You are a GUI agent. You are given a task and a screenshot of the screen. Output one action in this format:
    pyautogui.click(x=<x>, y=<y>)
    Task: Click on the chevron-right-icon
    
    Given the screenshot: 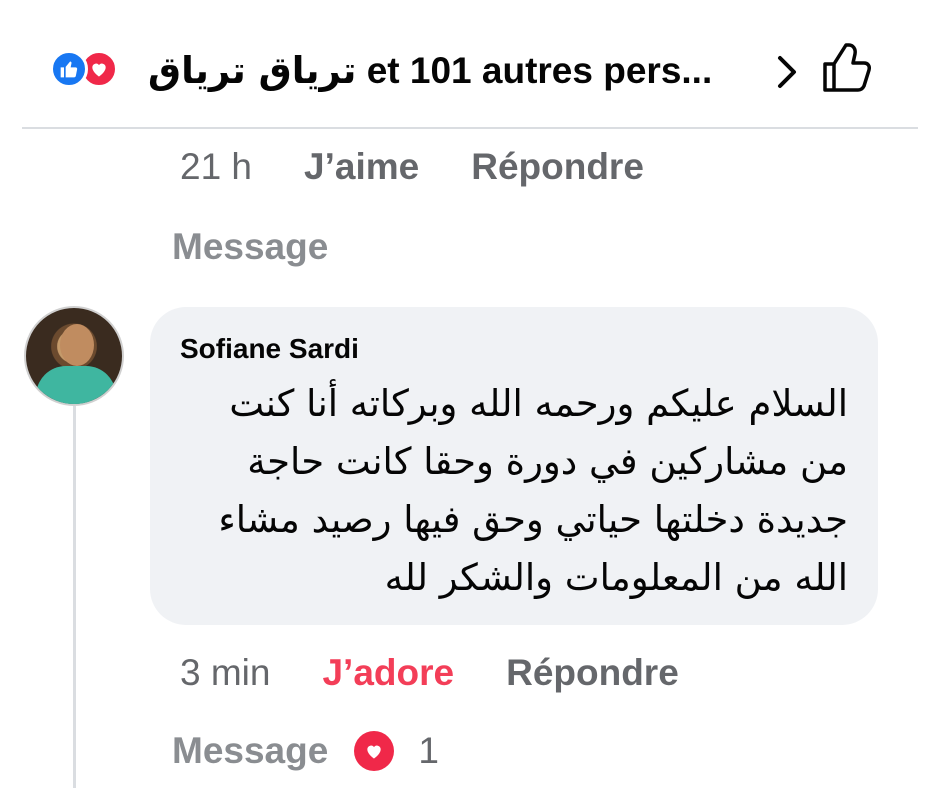 What is the action you would take?
    pyautogui.click(x=786, y=74)
    